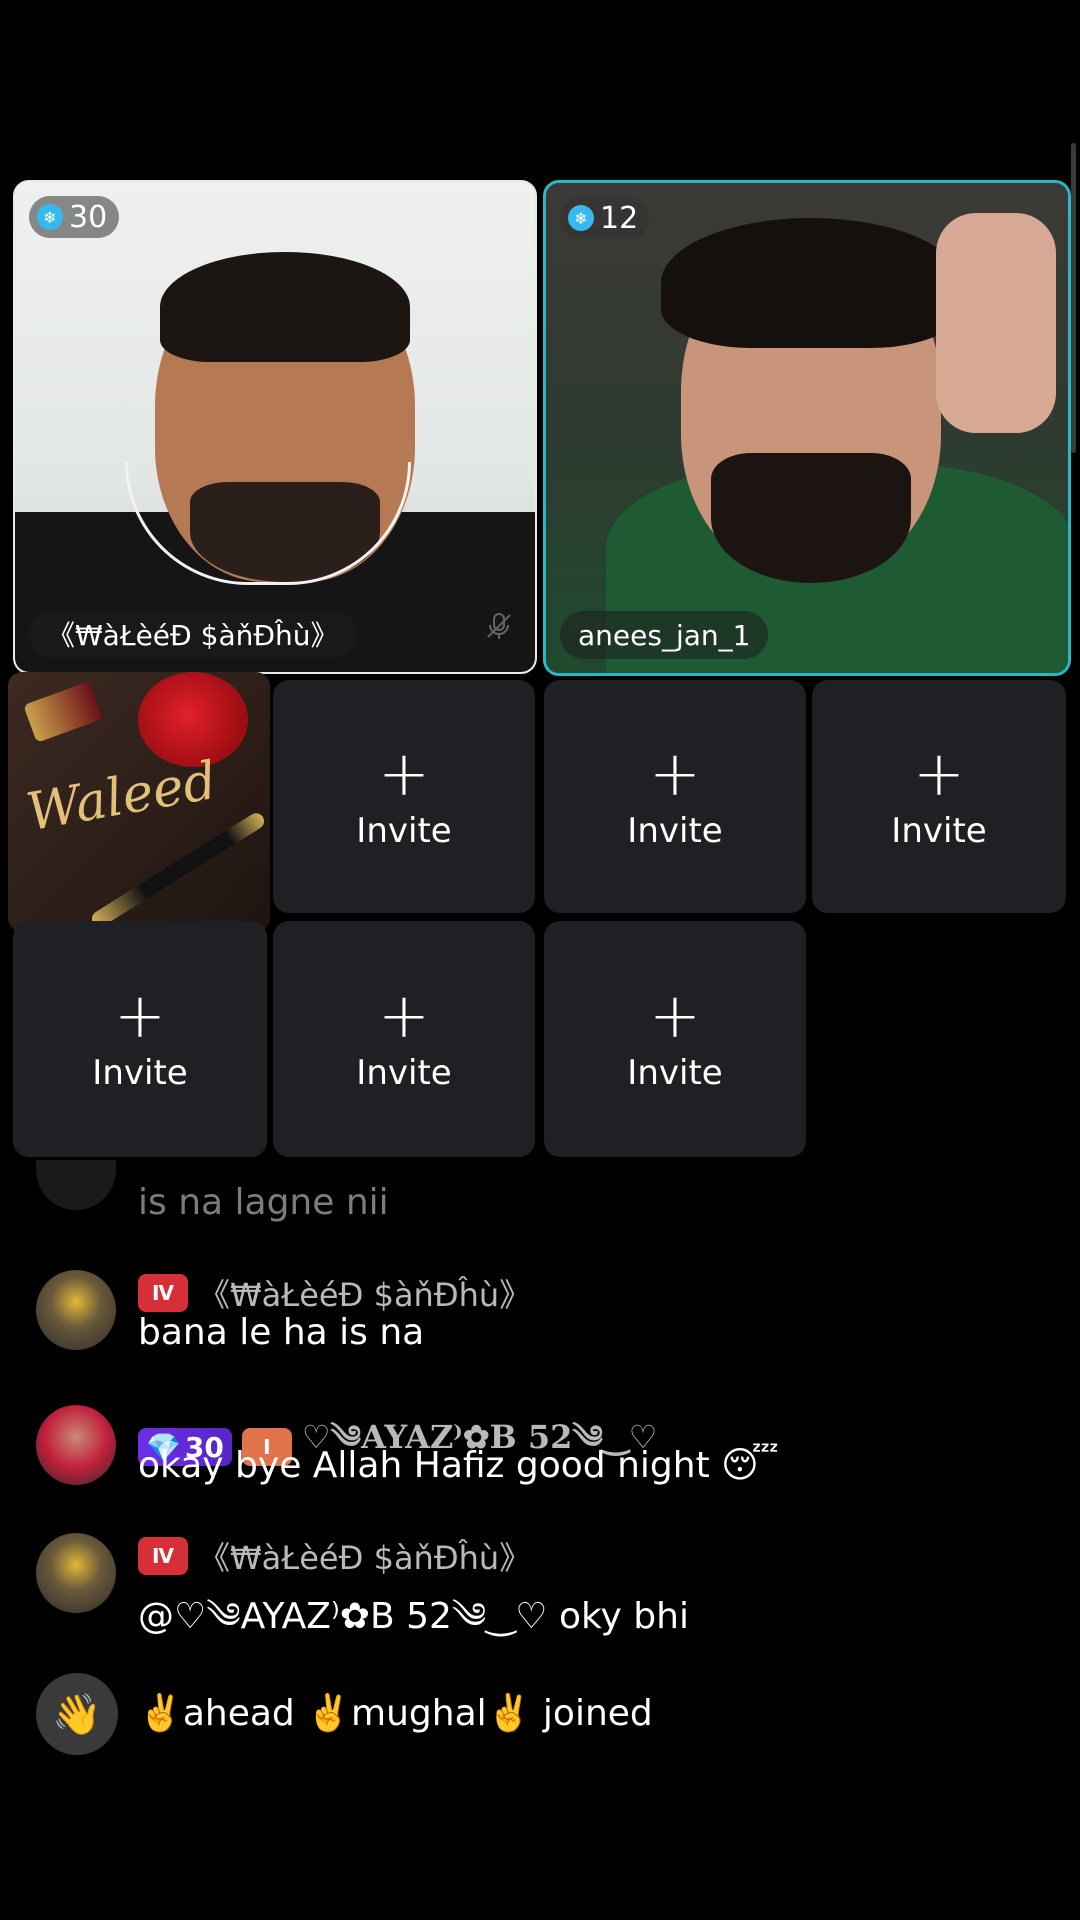 The width and height of the screenshot is (1080, 1920). What do you see at coordinates (1073, 298) in the screenshot?
I see `scrollbar` at bounding box center [1073, 298].